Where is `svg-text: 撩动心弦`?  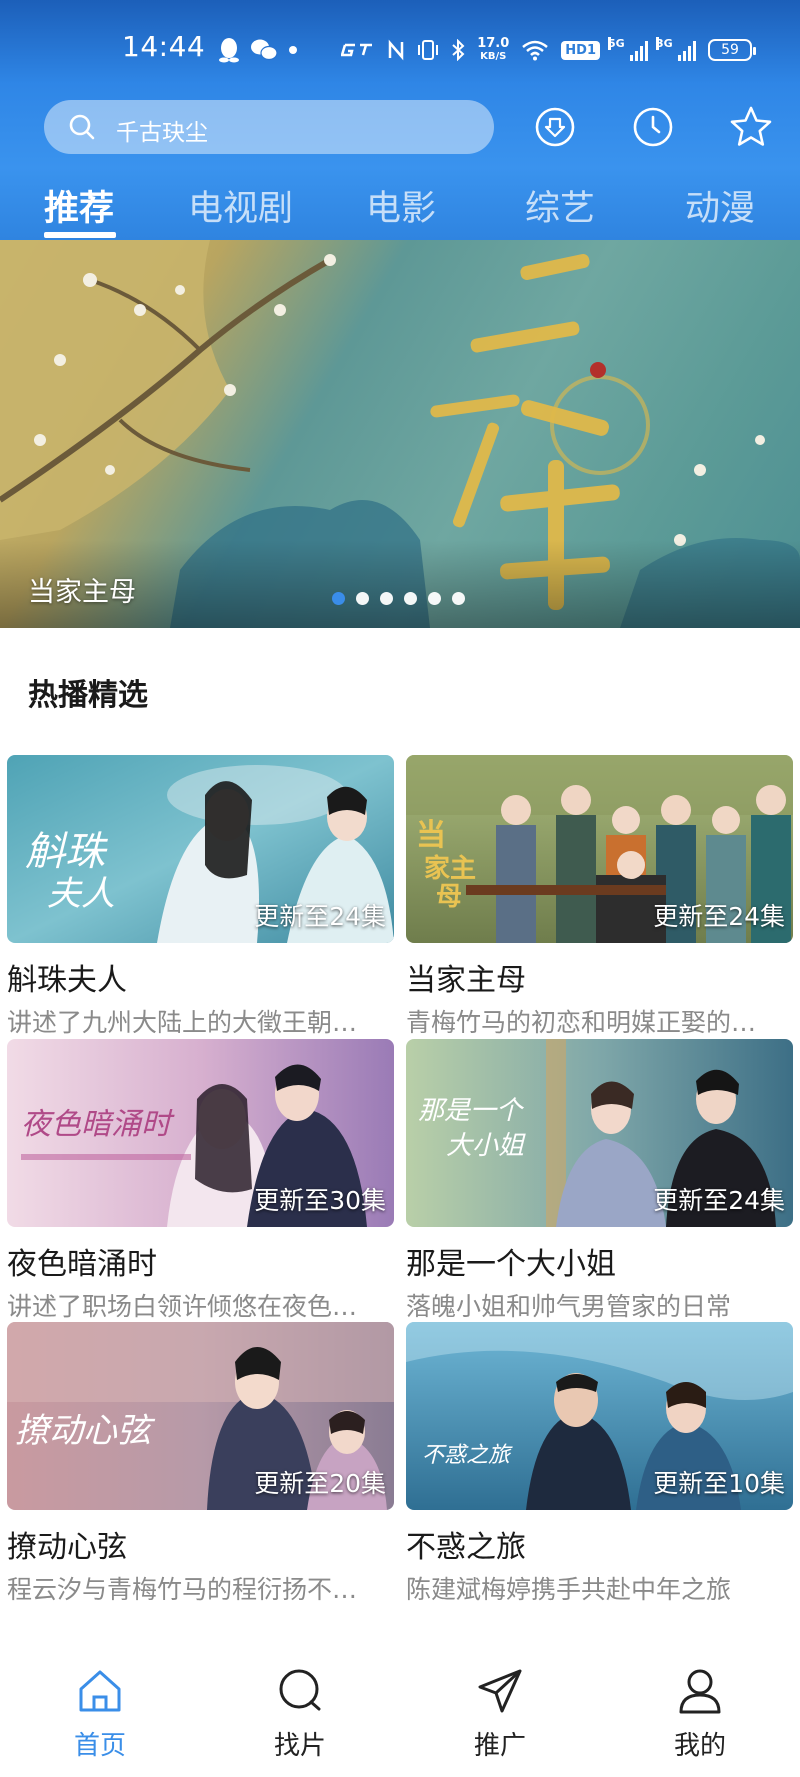 svg-text: 撩动心弦 is located at coordinates (85, 1431).